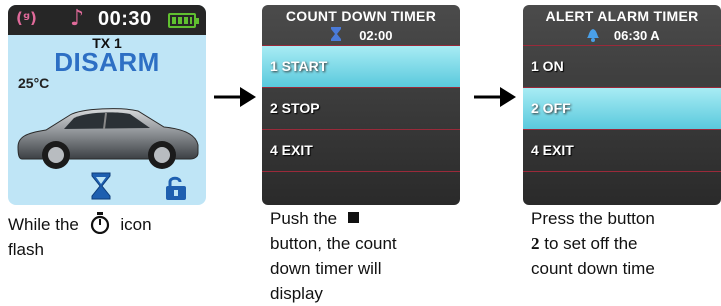 The height and width of the screenshot is (306, 721). Describe the element at coordinates (593, 268) in the screenshot. I see `caption-text: count down time` at that location.